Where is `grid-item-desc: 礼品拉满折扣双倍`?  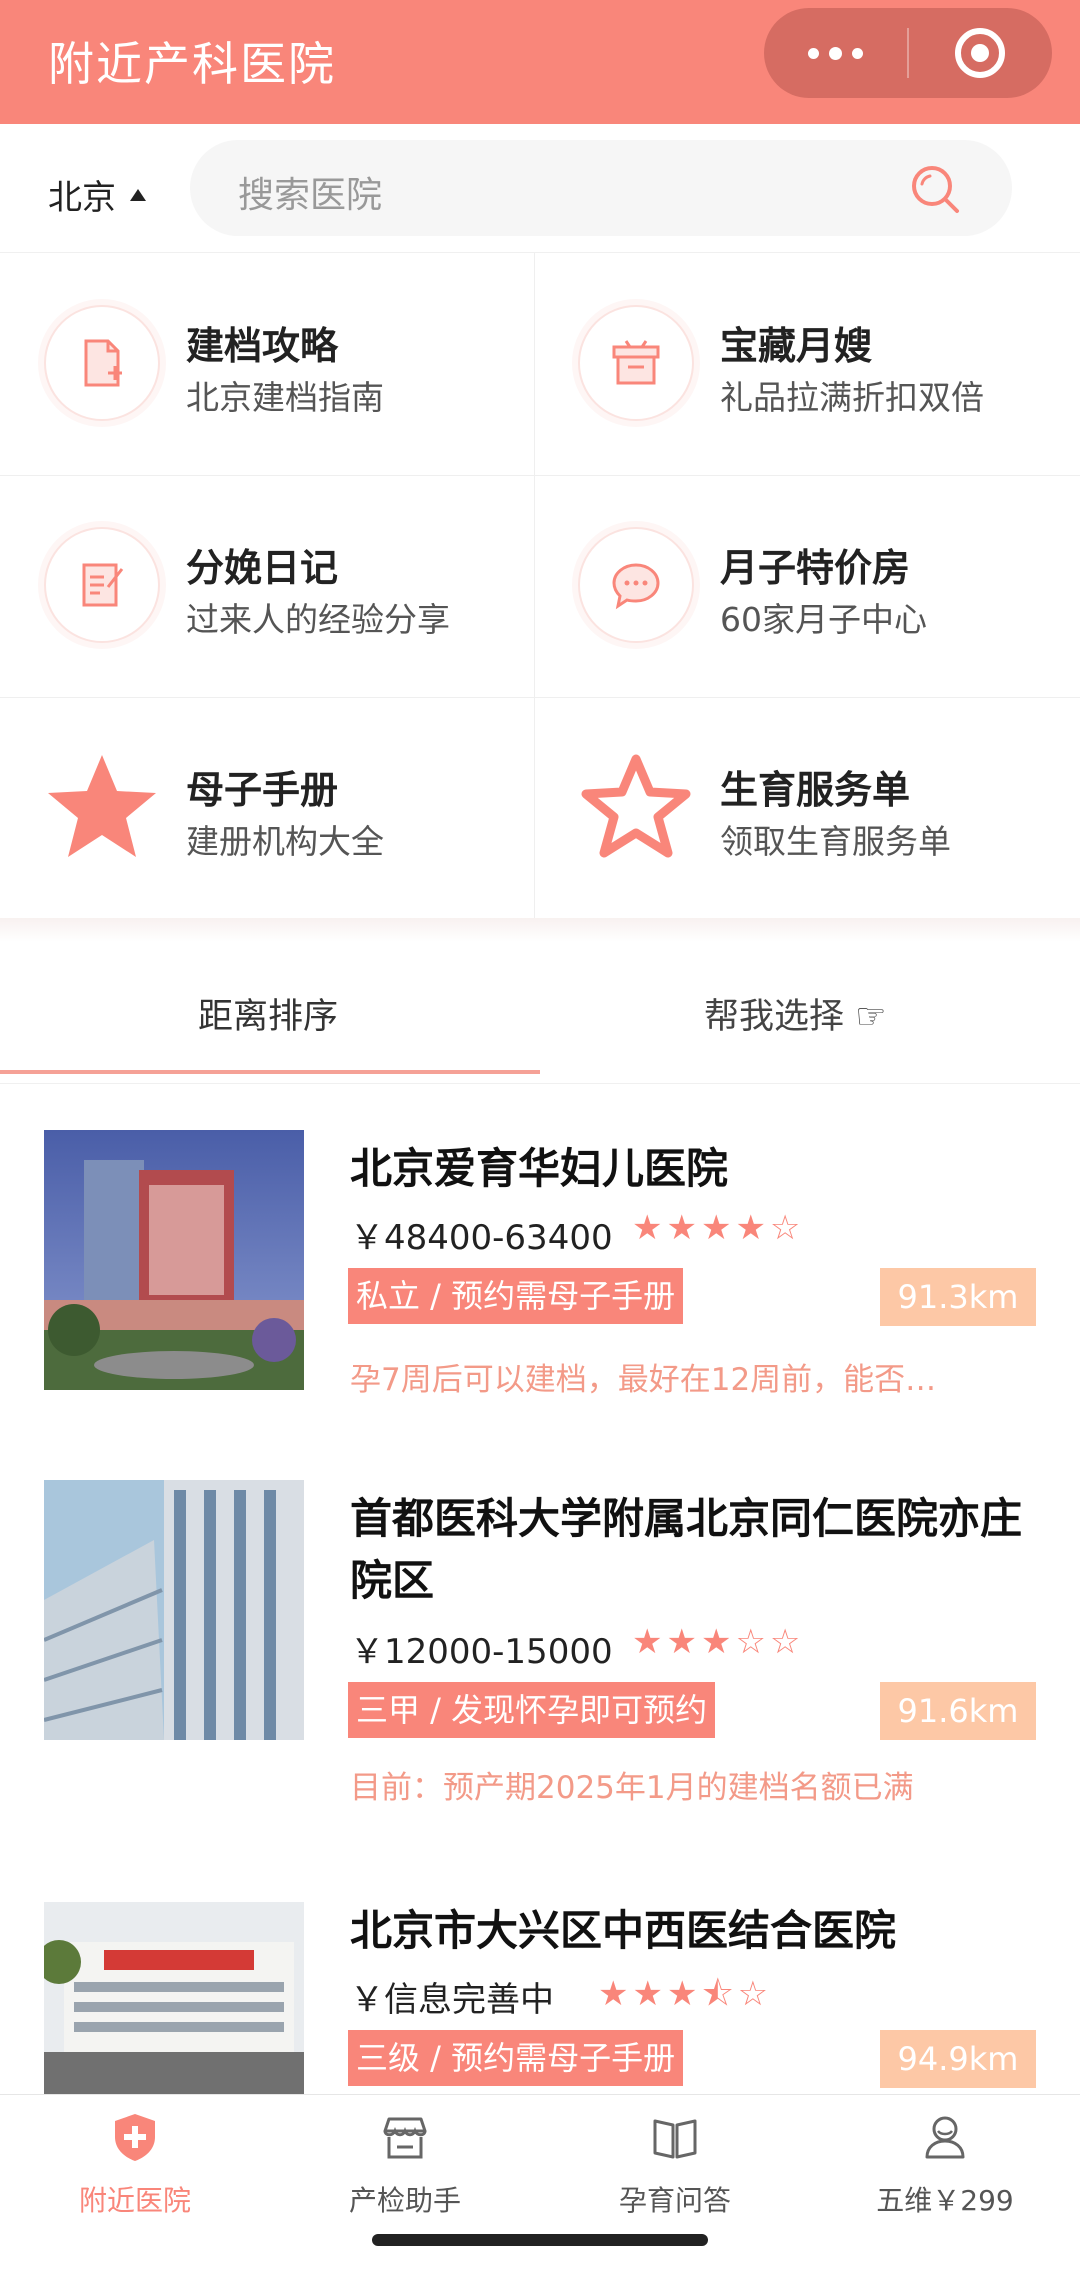 grid-item-desc: 礼品拉满折扣双倍 is located at coordinates (852, 397).